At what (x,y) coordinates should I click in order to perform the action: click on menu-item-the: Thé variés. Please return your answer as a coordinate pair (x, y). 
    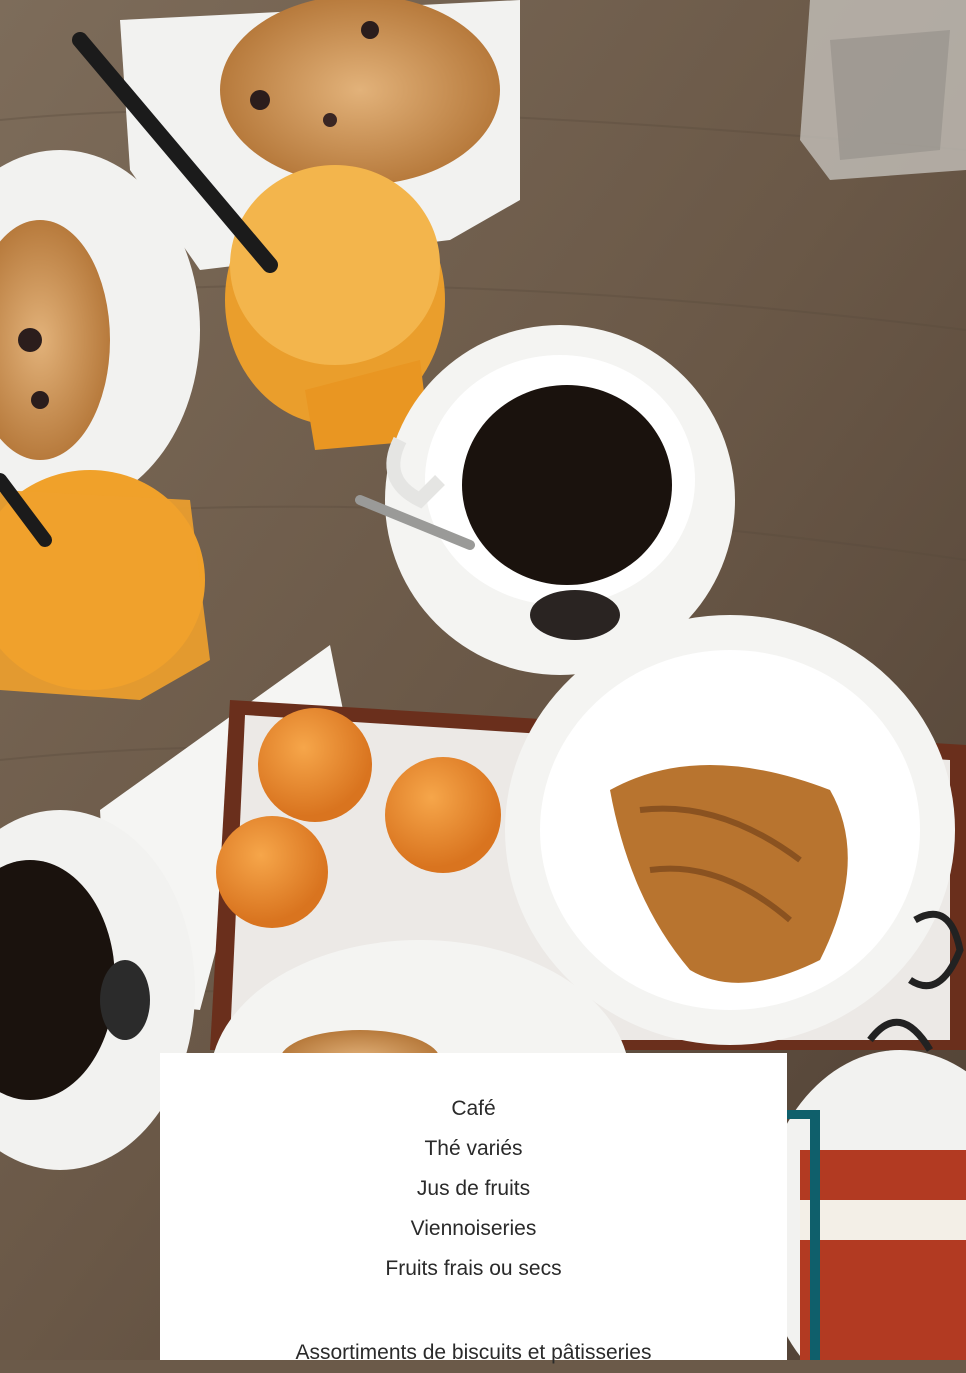
    Looking at the image, I should click on (473, 1148).